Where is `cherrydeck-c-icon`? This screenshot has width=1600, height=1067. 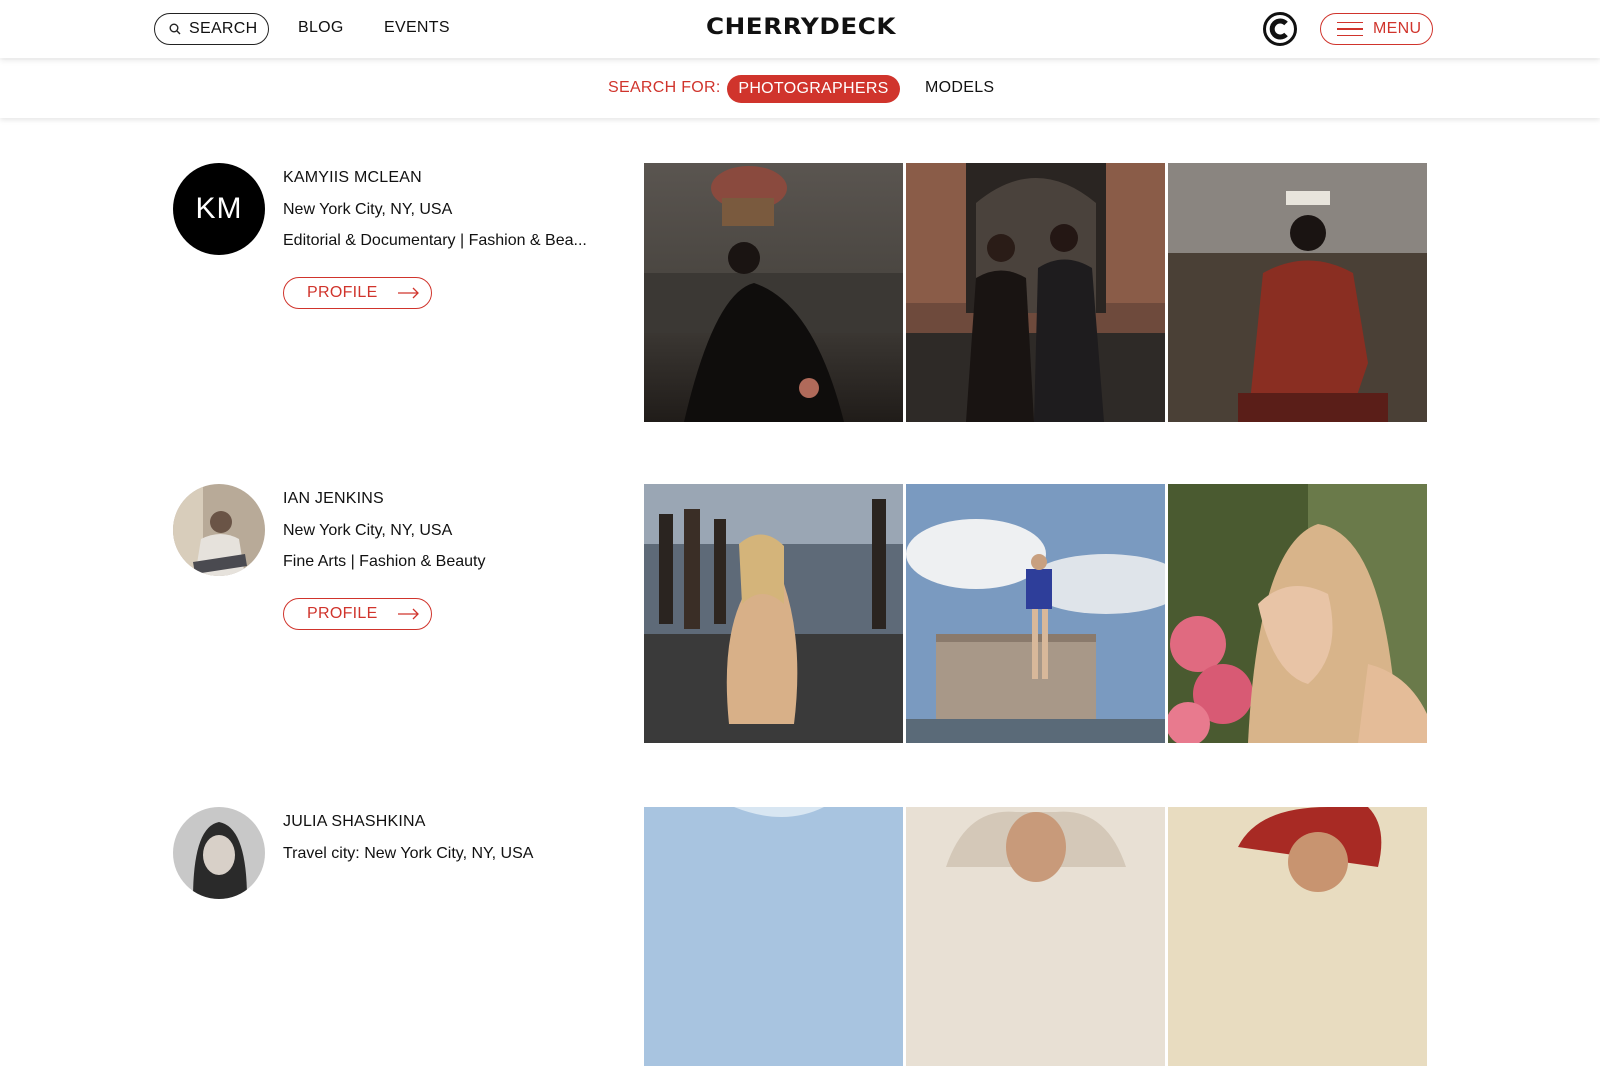
cherrydeck-c-icon is located at coordinates (1280, 29).